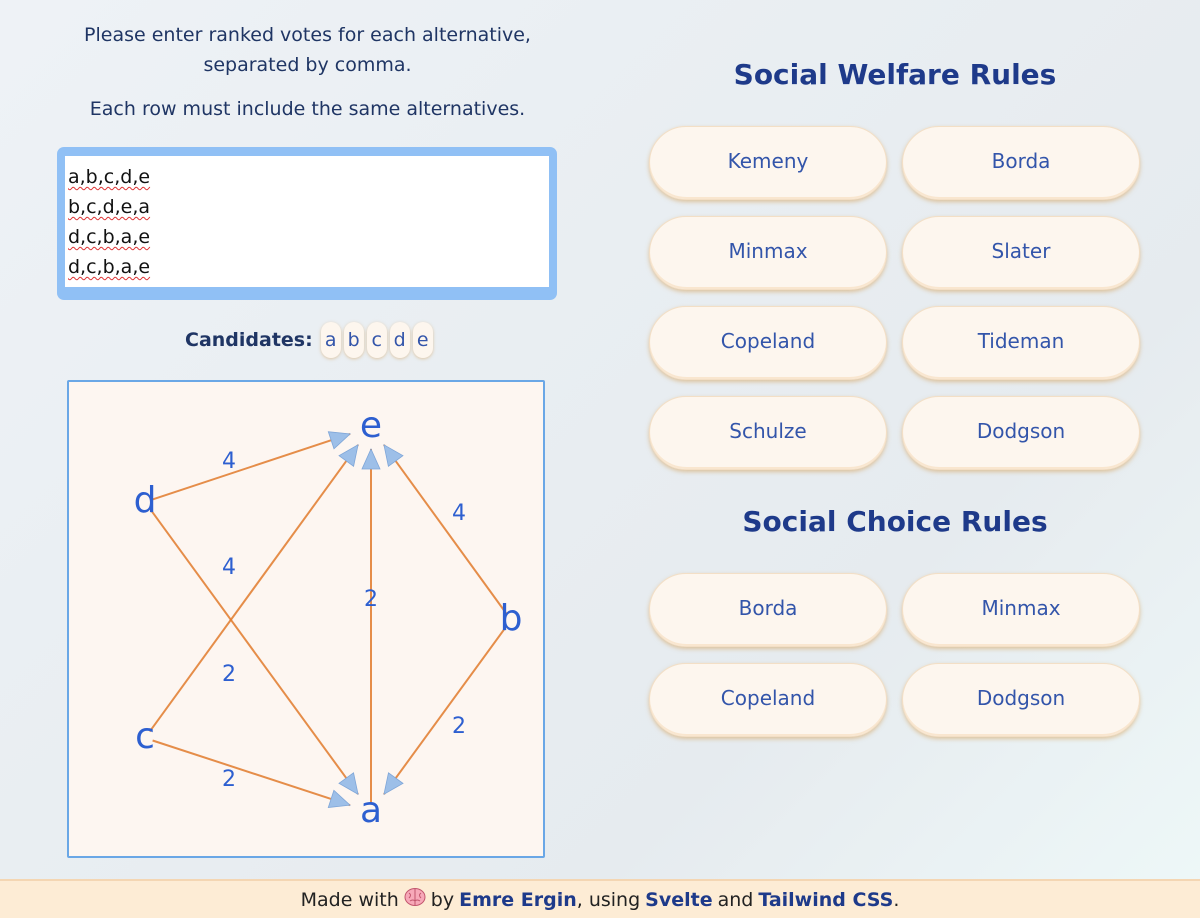 This screenshot has width=1200, height=918. Describe the element at coordinates (393, 455) in the screenshot. I see `graph-arrow-b-e` at that location.